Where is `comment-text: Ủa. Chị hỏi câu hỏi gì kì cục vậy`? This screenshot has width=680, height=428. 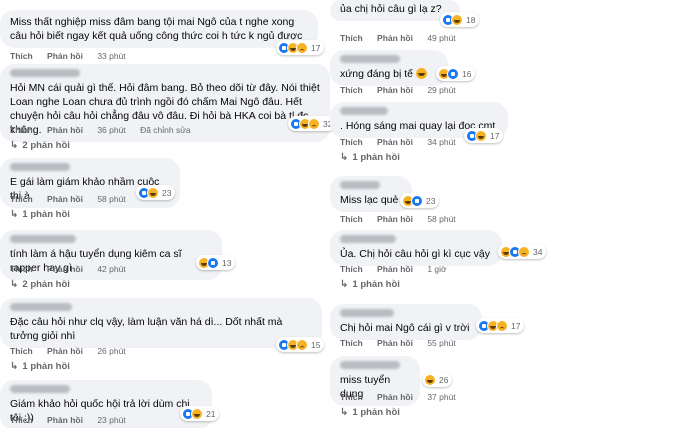
comment-text: Ủa. Chị hỏi câu hỏi gì kì cục vậy is located at coordinates (415, 254).